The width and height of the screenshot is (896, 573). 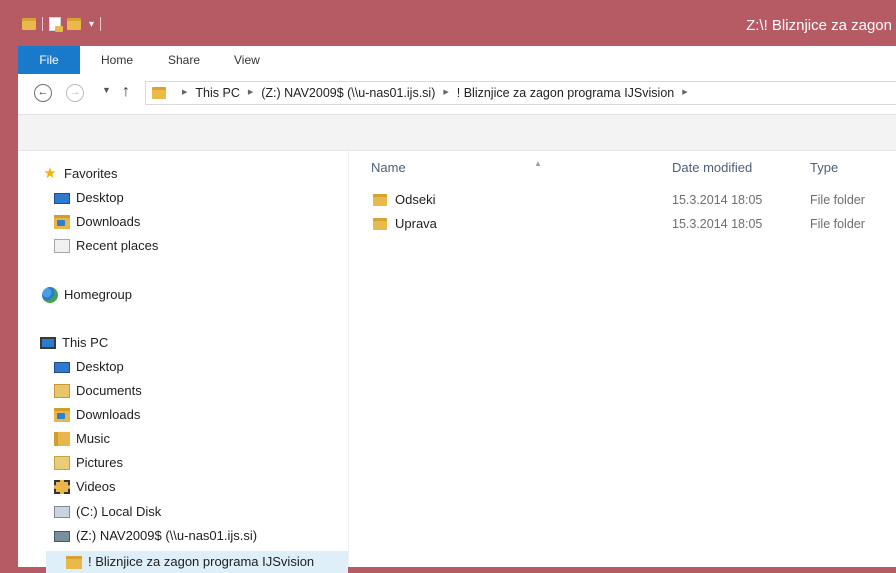 I want to click on forward-button: →, so click(x=75, y=93).